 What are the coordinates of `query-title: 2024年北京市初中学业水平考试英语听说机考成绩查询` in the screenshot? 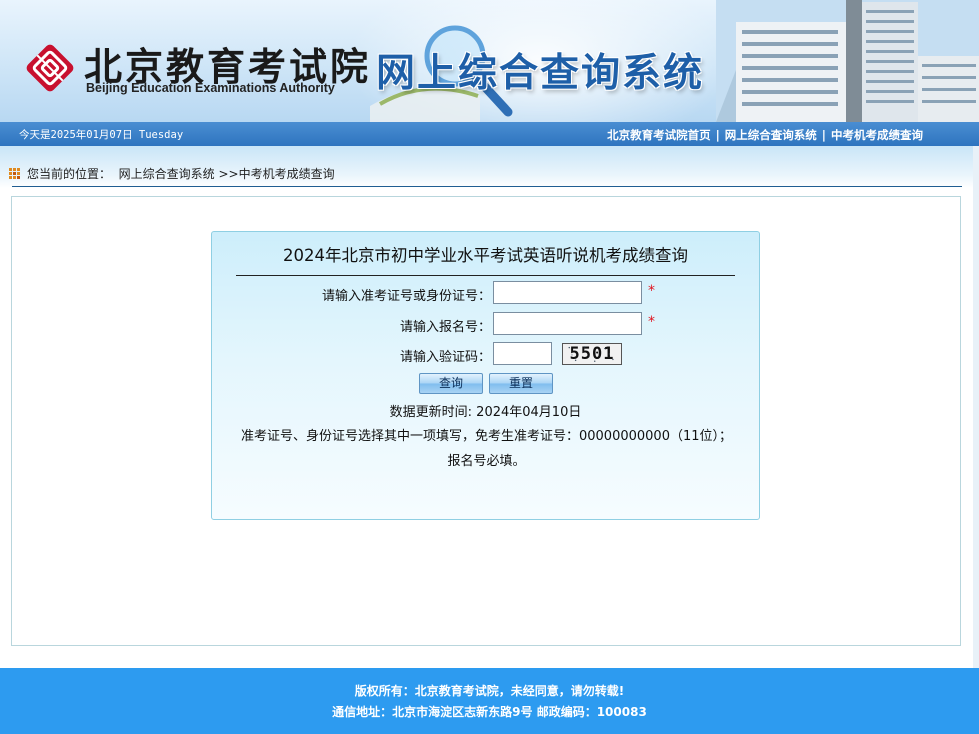 It's located at (485, 255).